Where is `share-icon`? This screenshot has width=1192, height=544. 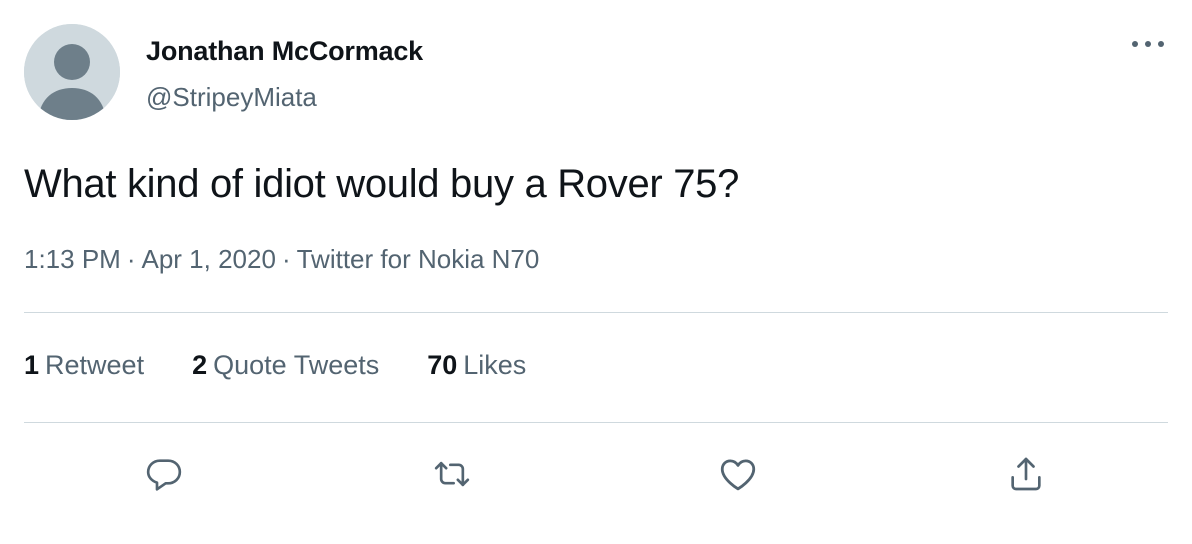
share-icon is located at coordinates (1026, 474).